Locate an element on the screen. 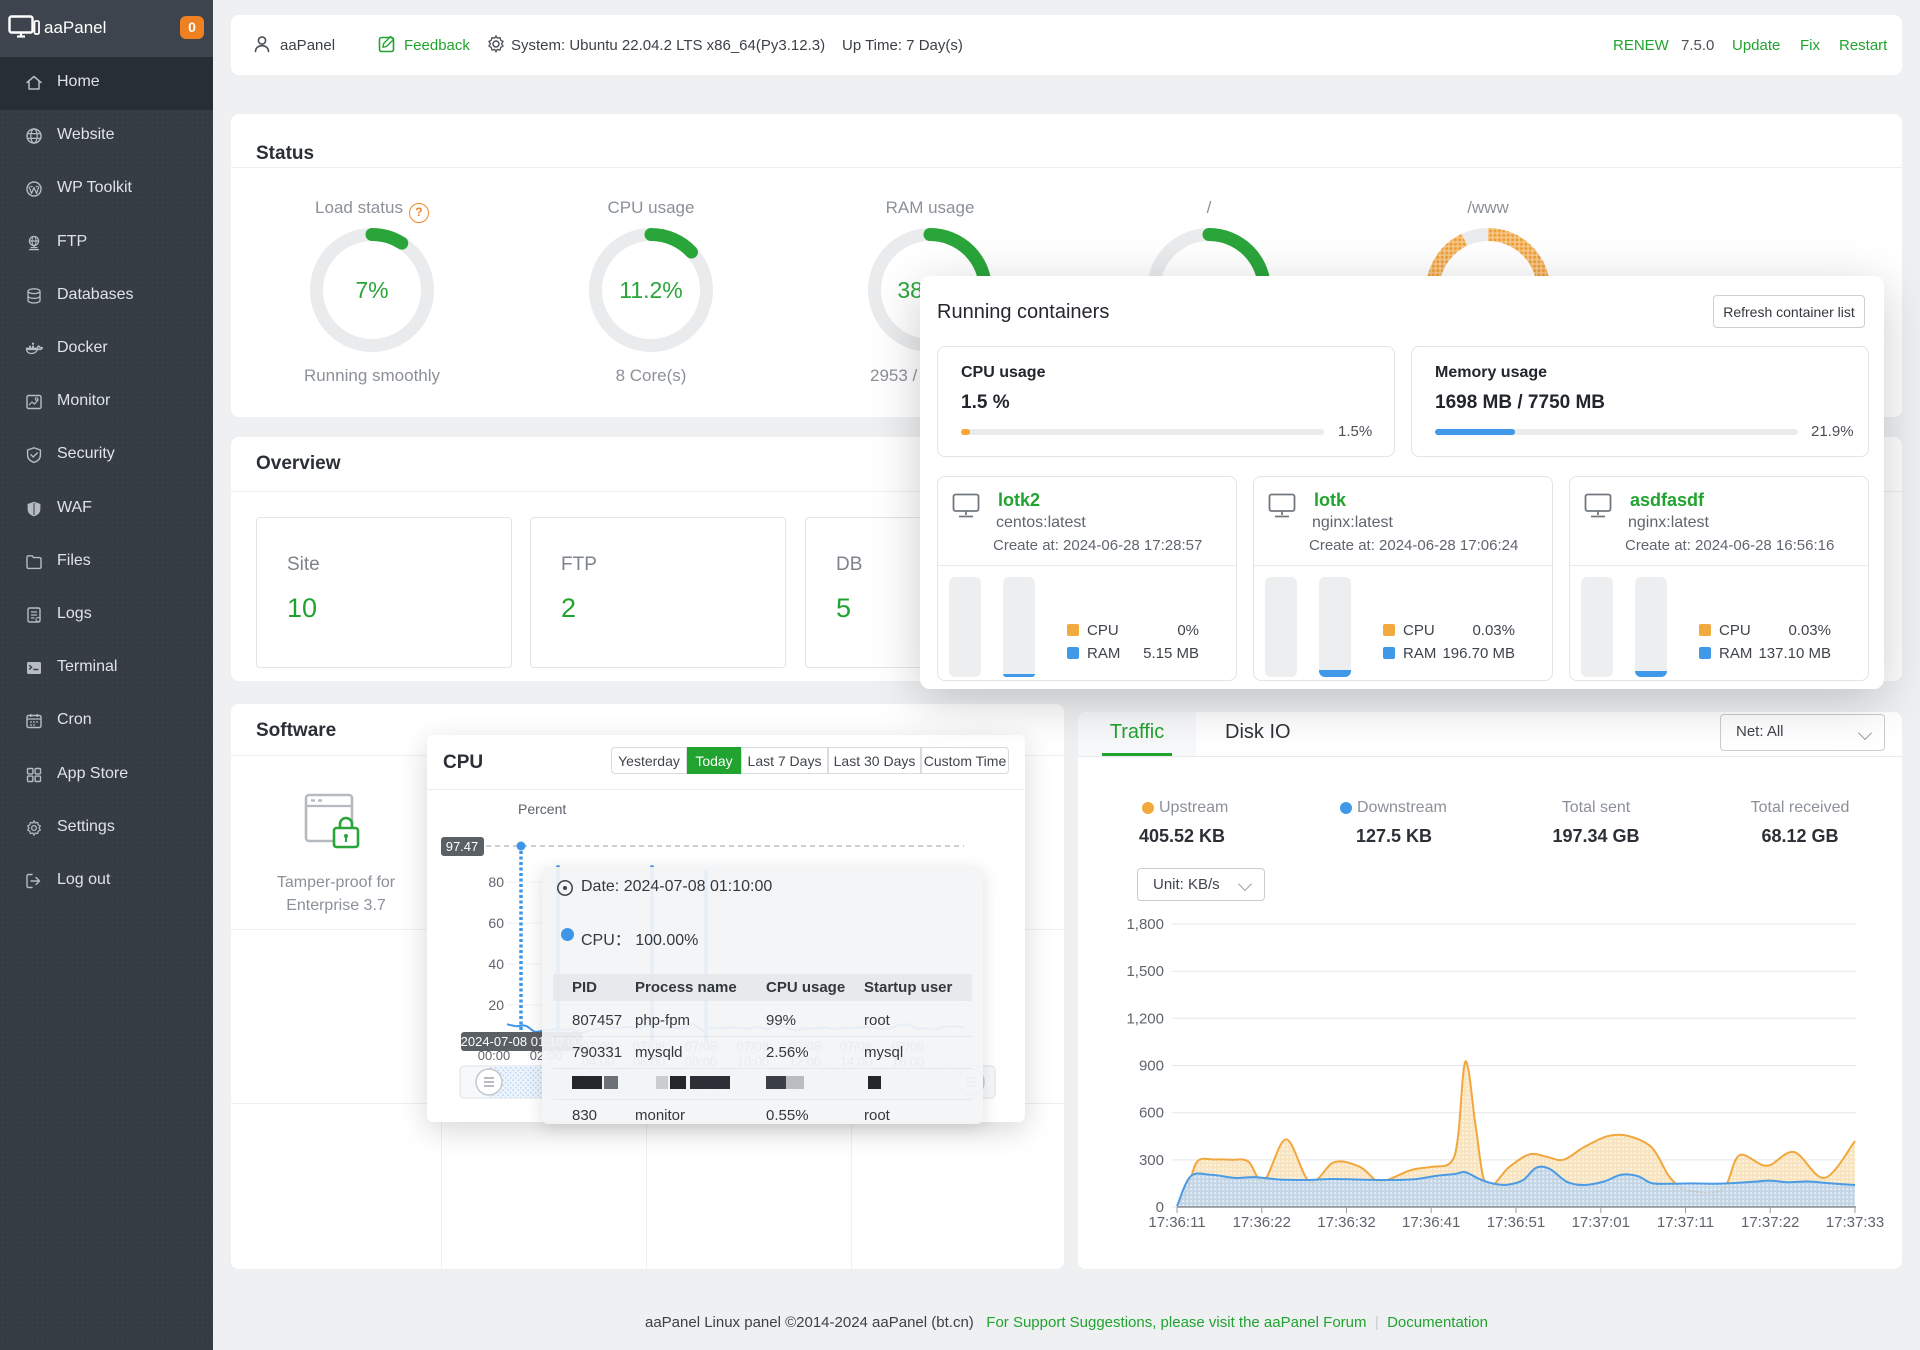  svg-text: 20 is located at coordinates (496, 1005).